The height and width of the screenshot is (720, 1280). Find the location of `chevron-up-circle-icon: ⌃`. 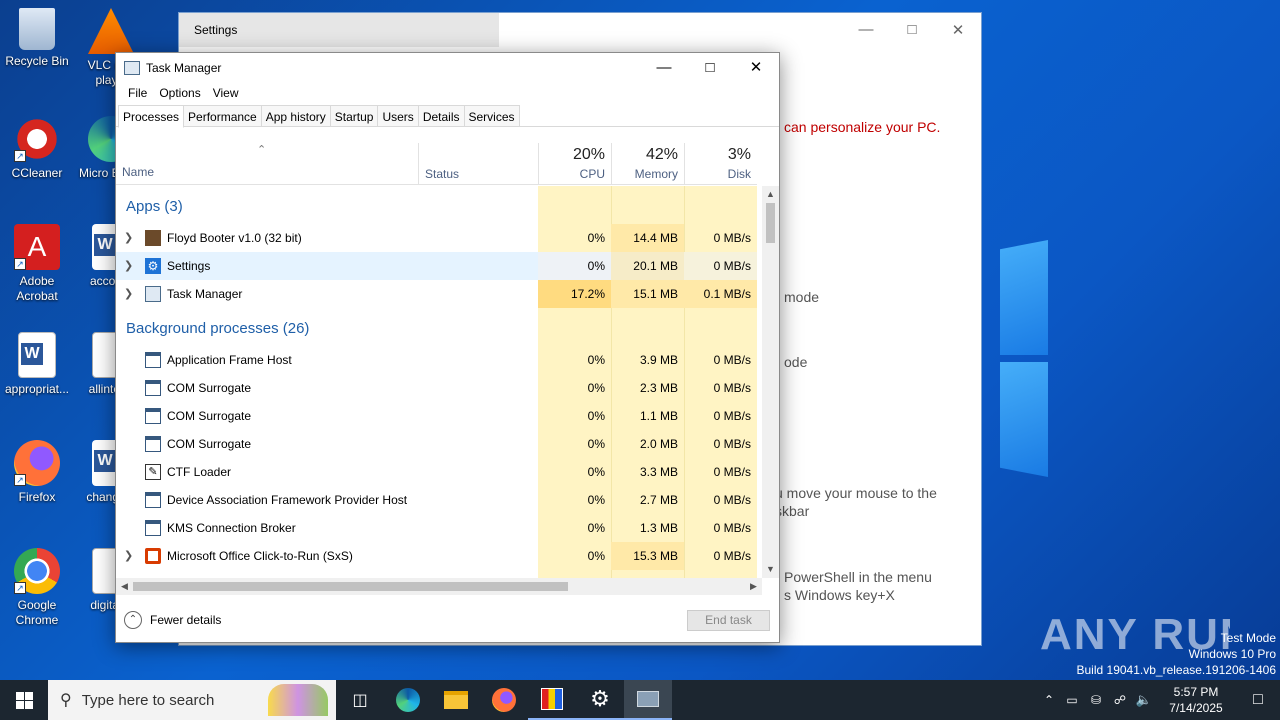

chevron-up-circle-icon: ⌃ is located at coordinates (133, 620).